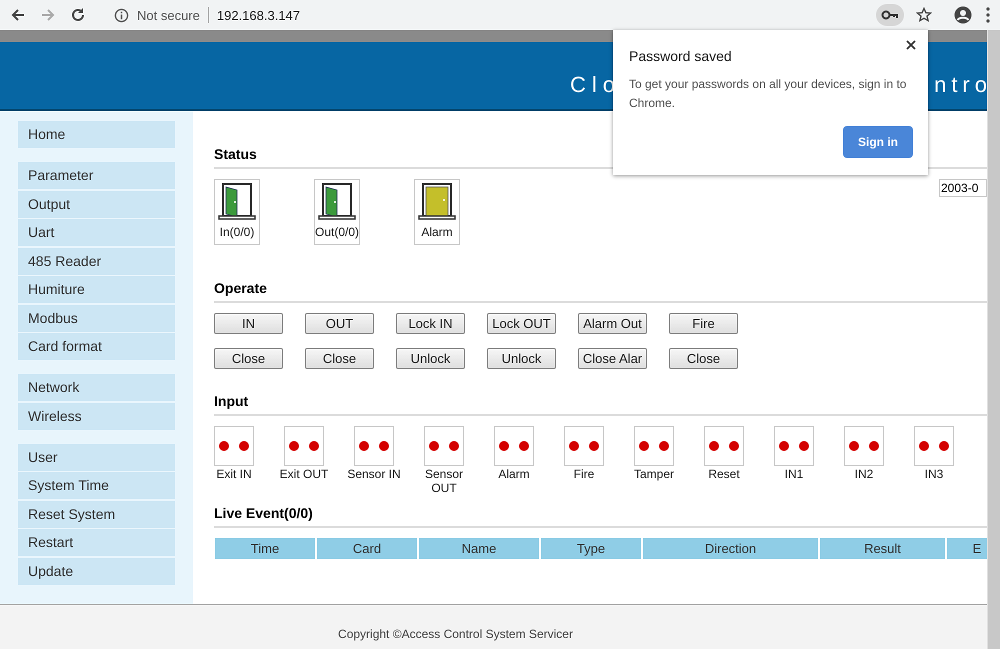  What do you see at coordinates (960, 85) in the screenshot?
I see `header-title: ntro` at bounding box center [960, 85].